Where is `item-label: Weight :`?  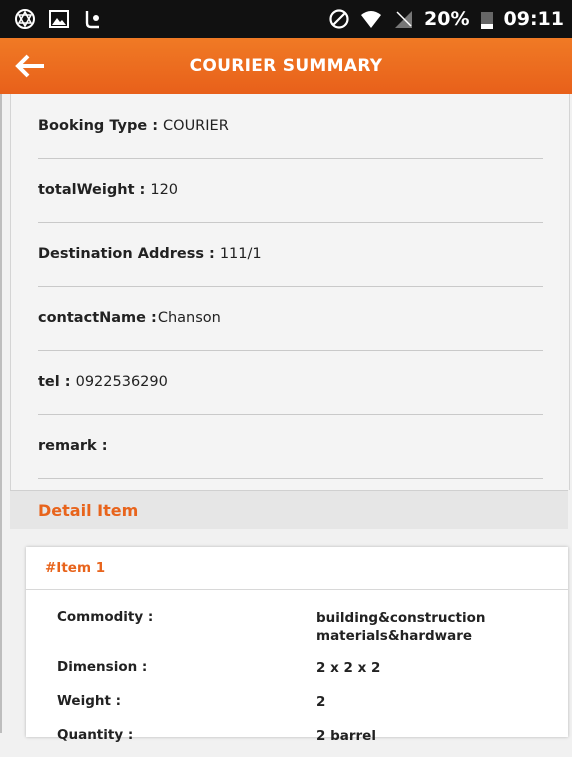 item-label: Weight : is located at coordinates (89, 701).